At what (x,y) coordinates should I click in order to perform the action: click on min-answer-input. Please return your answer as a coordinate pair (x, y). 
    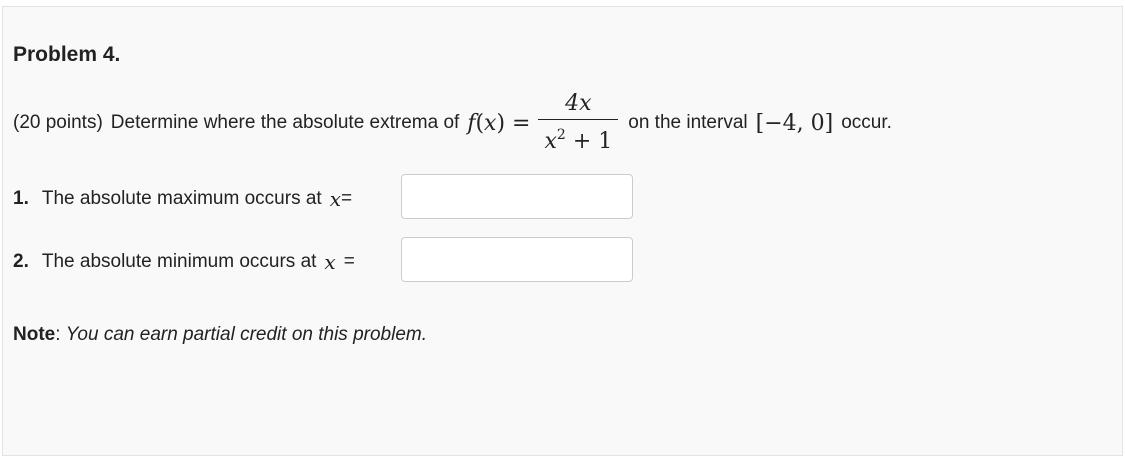
    Looking at the image, I should click on (517, 259).